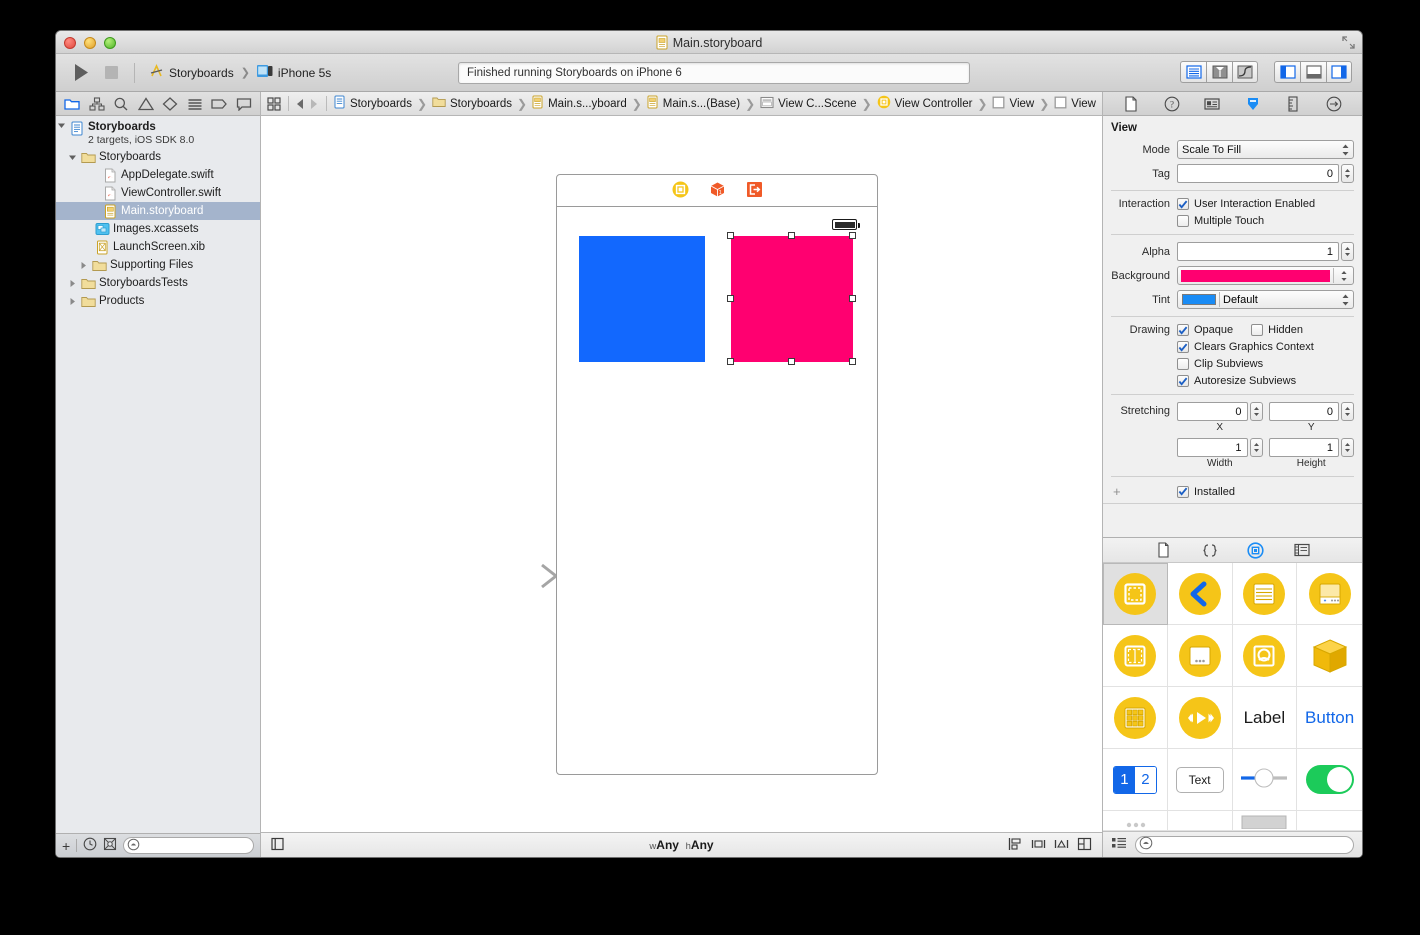 The width and height of the screenshot is (1420, 935). What do you see at coordinates (121, 104) in the screenshot?
I see `search-navigator-icon` at bounding box center [121, 104].